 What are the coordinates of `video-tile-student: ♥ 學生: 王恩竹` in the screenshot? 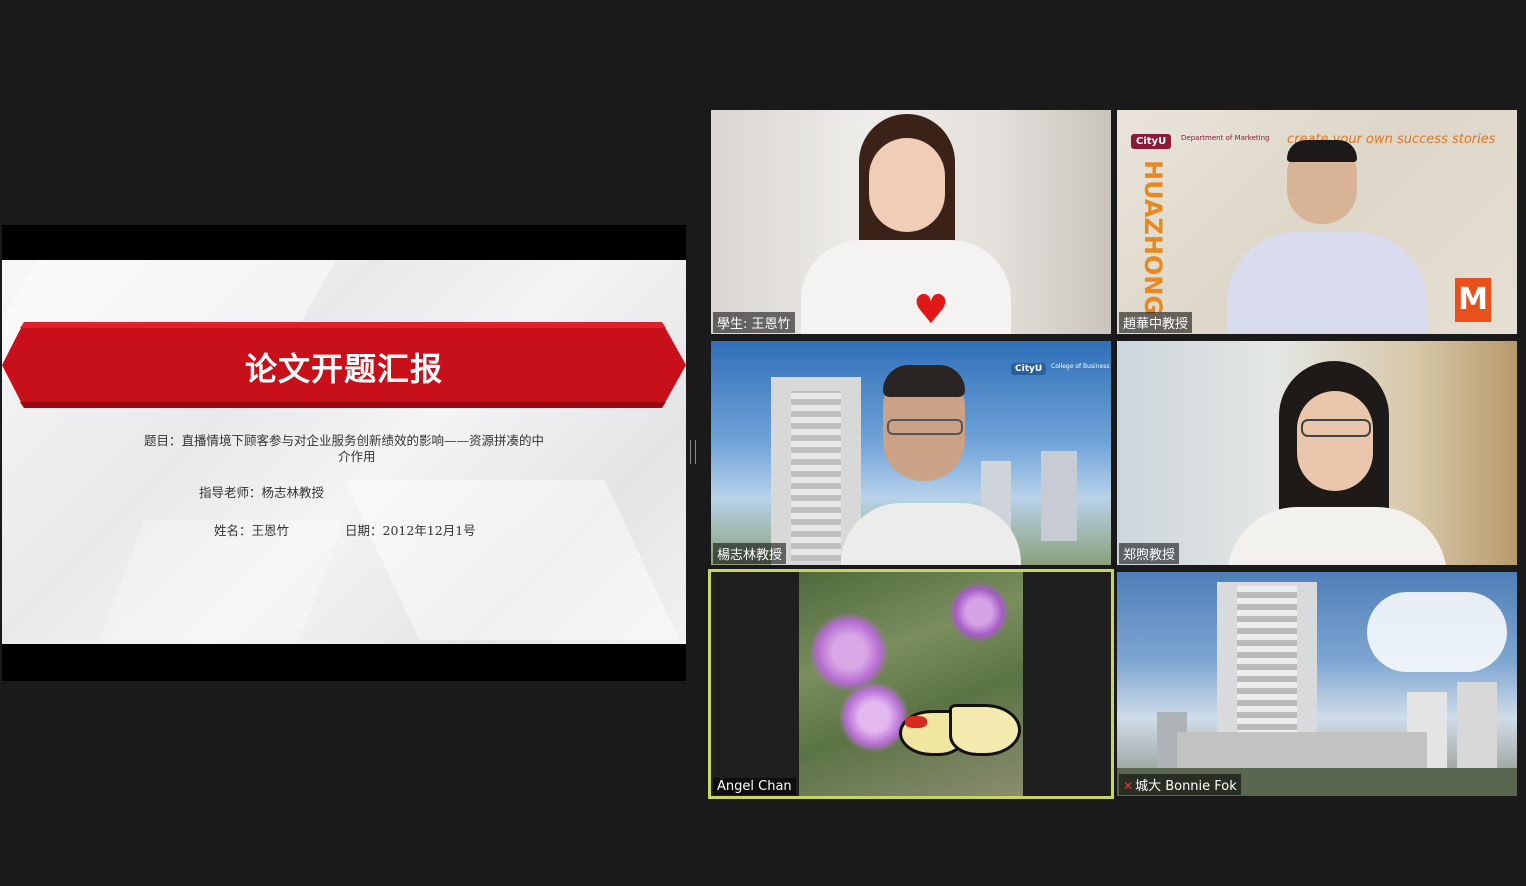 It's located at (911, 222).